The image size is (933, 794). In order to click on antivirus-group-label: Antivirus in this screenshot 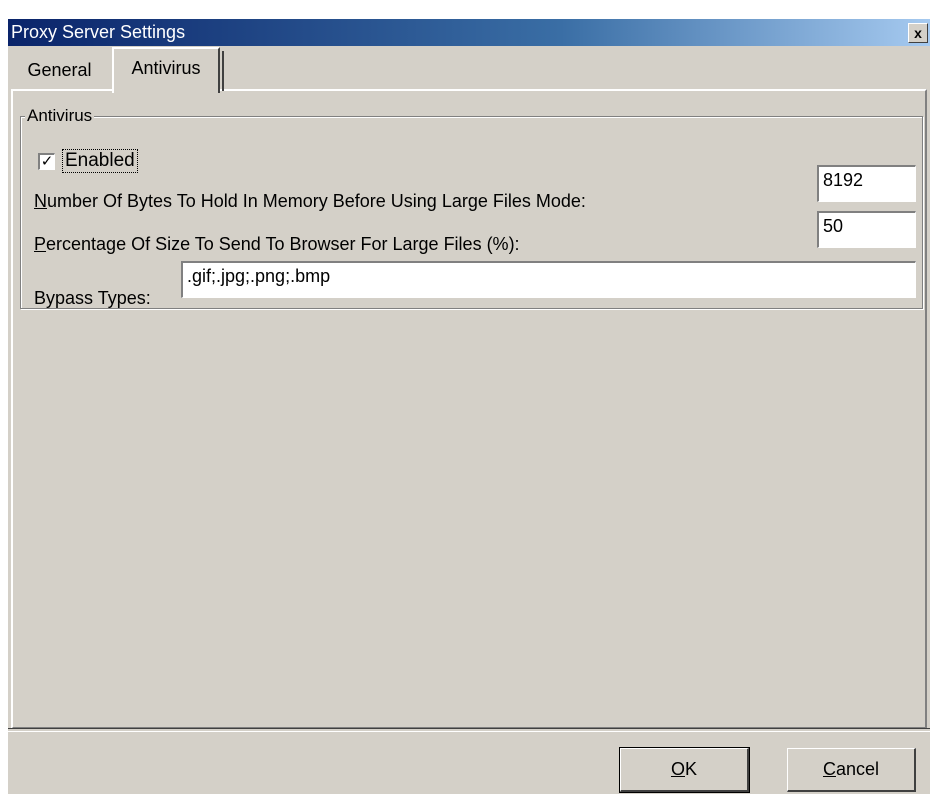, I will do `click(60, 116)`.